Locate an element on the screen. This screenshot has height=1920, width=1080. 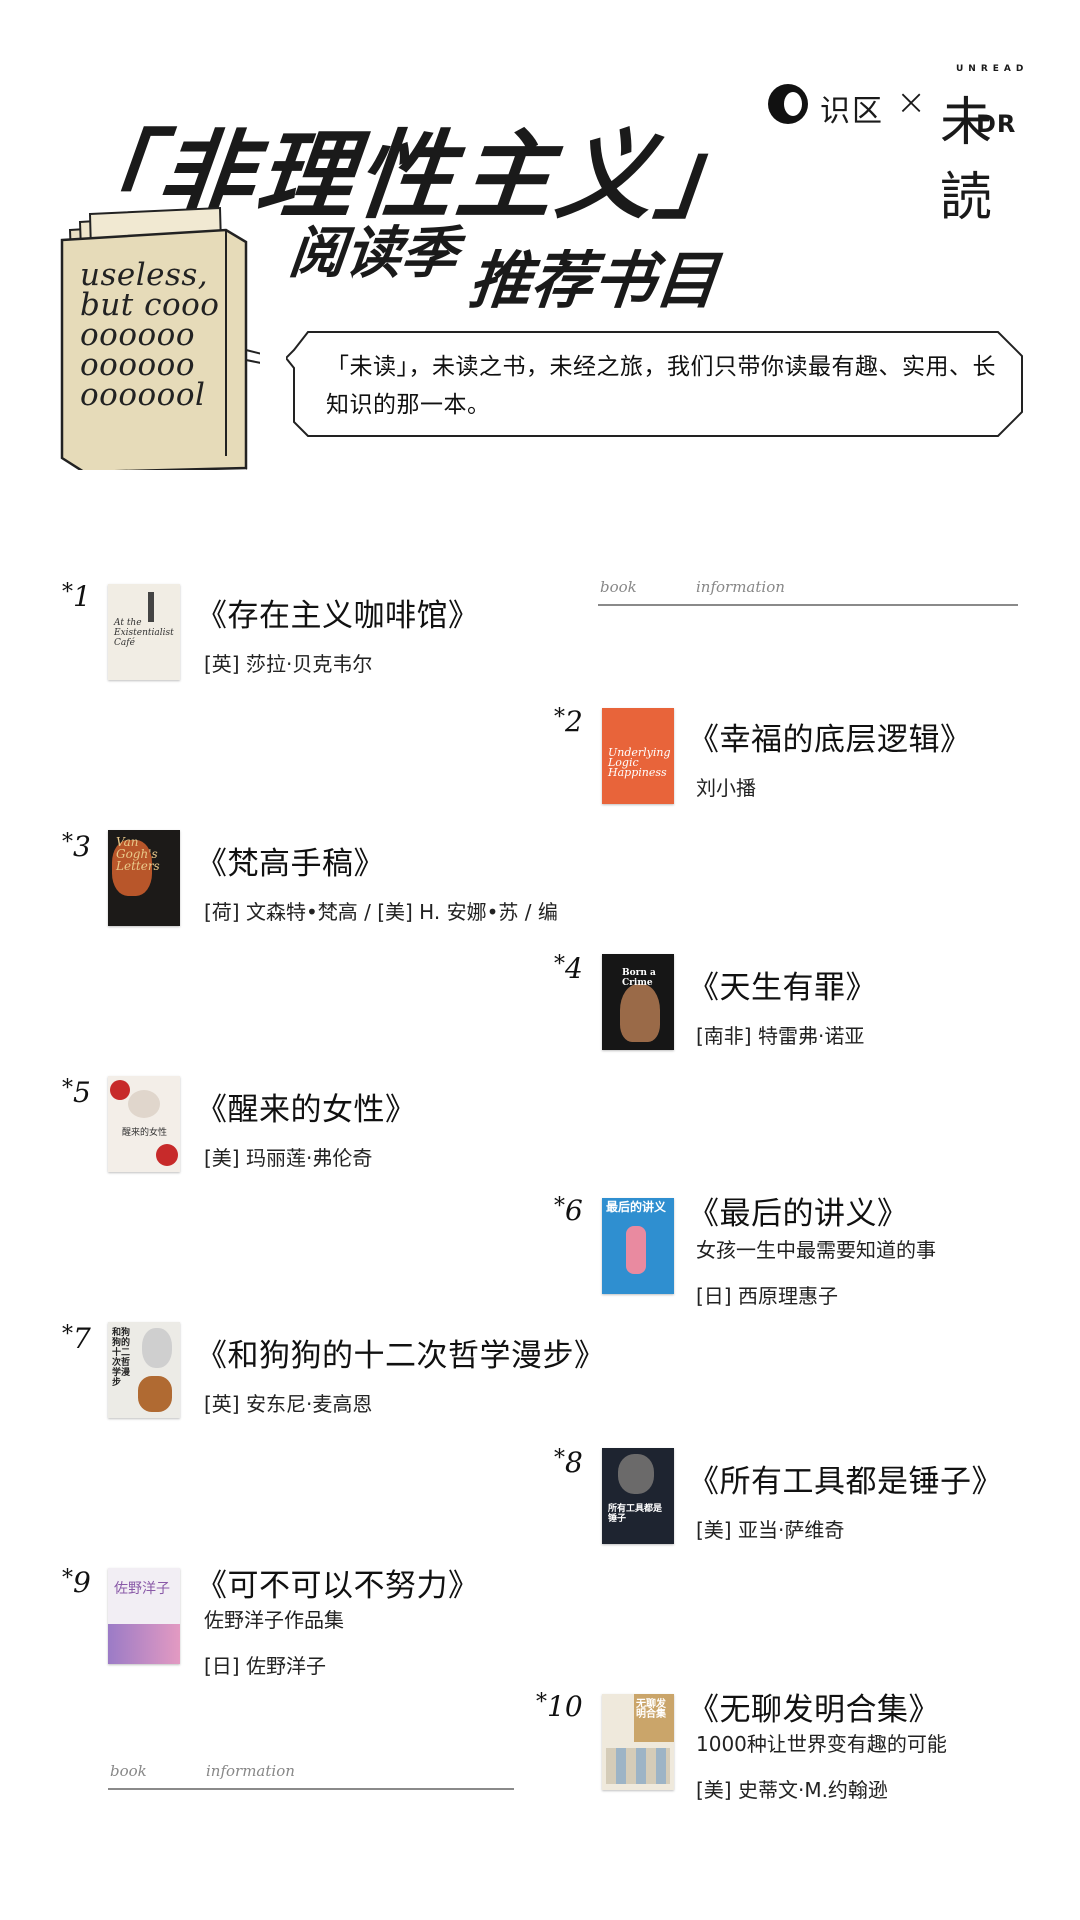
cover-text: 无聊发明合集 is located at coordinates (651, 1709).